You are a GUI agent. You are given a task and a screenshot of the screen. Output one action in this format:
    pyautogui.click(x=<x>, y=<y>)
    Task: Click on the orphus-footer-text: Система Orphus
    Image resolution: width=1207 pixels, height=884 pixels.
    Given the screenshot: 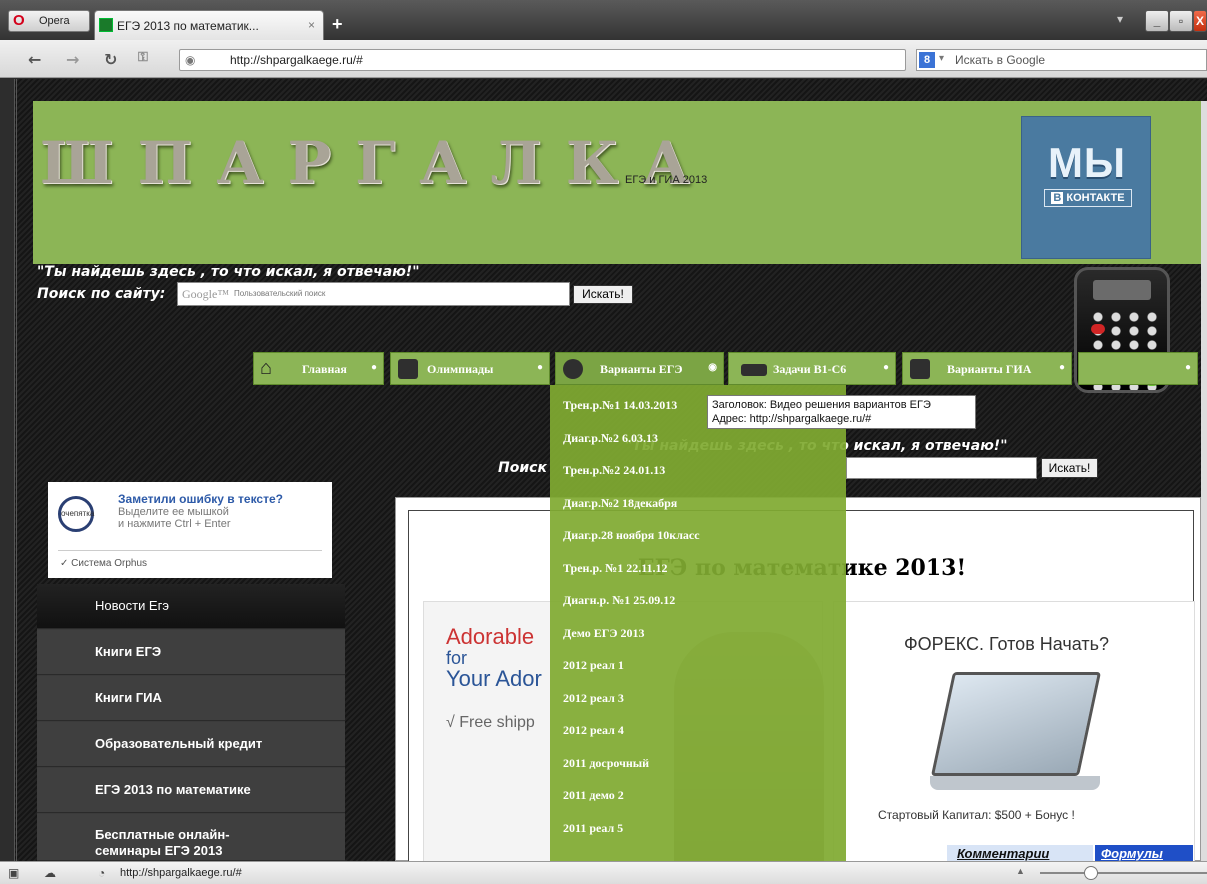 What is the action you would take?
    pyautogui.click(x=109, y=563)
    